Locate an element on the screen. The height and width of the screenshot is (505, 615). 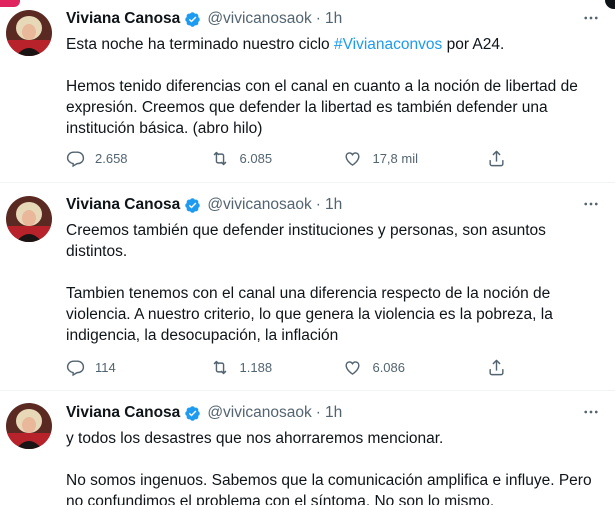
reply-button: 114 is located at coordinates (138, 367).